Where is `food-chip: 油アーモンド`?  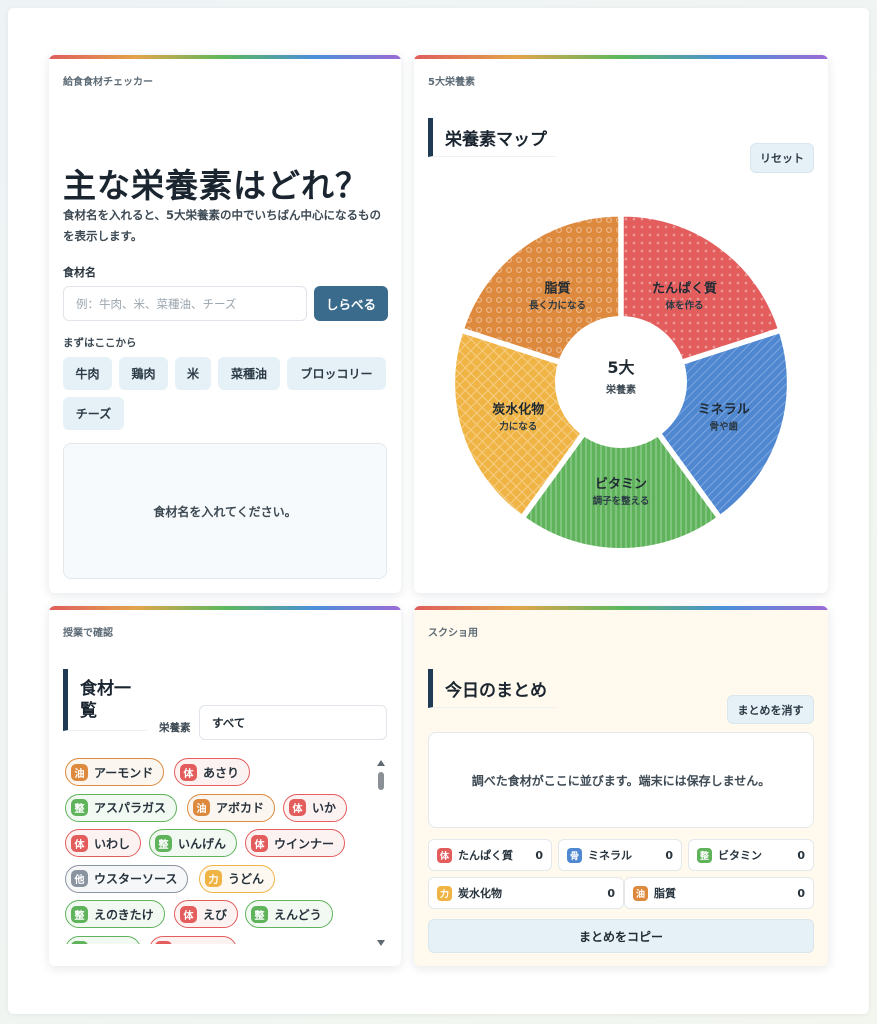
food-chip: 油アーモンド is located at coordinates (115, 772).